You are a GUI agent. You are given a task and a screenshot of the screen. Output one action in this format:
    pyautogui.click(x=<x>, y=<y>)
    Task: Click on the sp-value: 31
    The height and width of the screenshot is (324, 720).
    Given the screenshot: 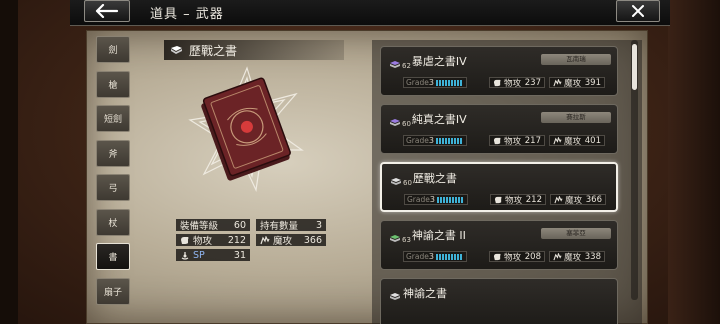 What is the action you would take?
    pyautogui.click(x=239, y=255)
    